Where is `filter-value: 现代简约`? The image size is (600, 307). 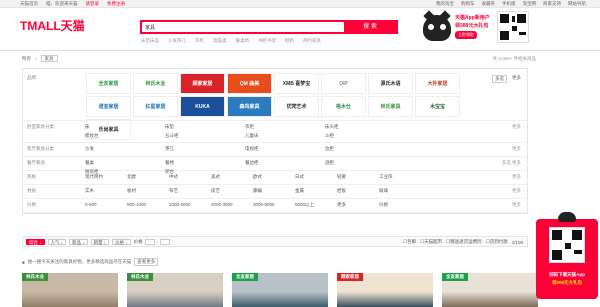
filter-value: 现代简约 is located at coordinates (106, 177).